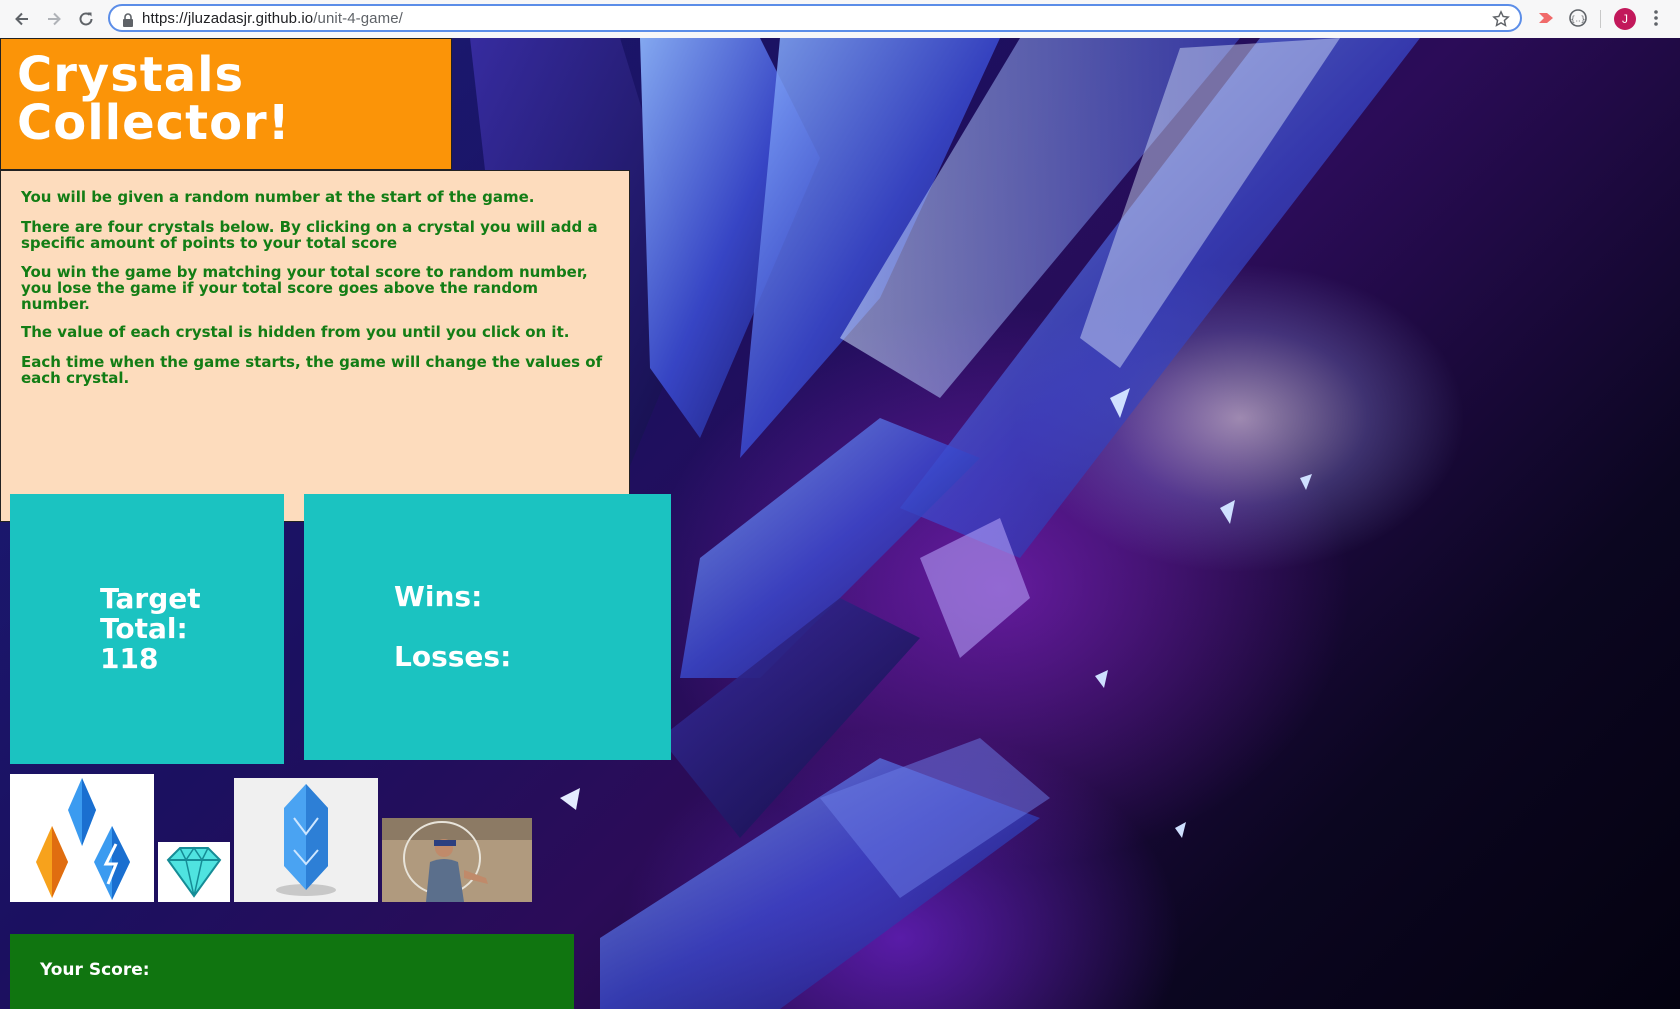  I want to click on wins-label: Wins:, so click(438, 596).